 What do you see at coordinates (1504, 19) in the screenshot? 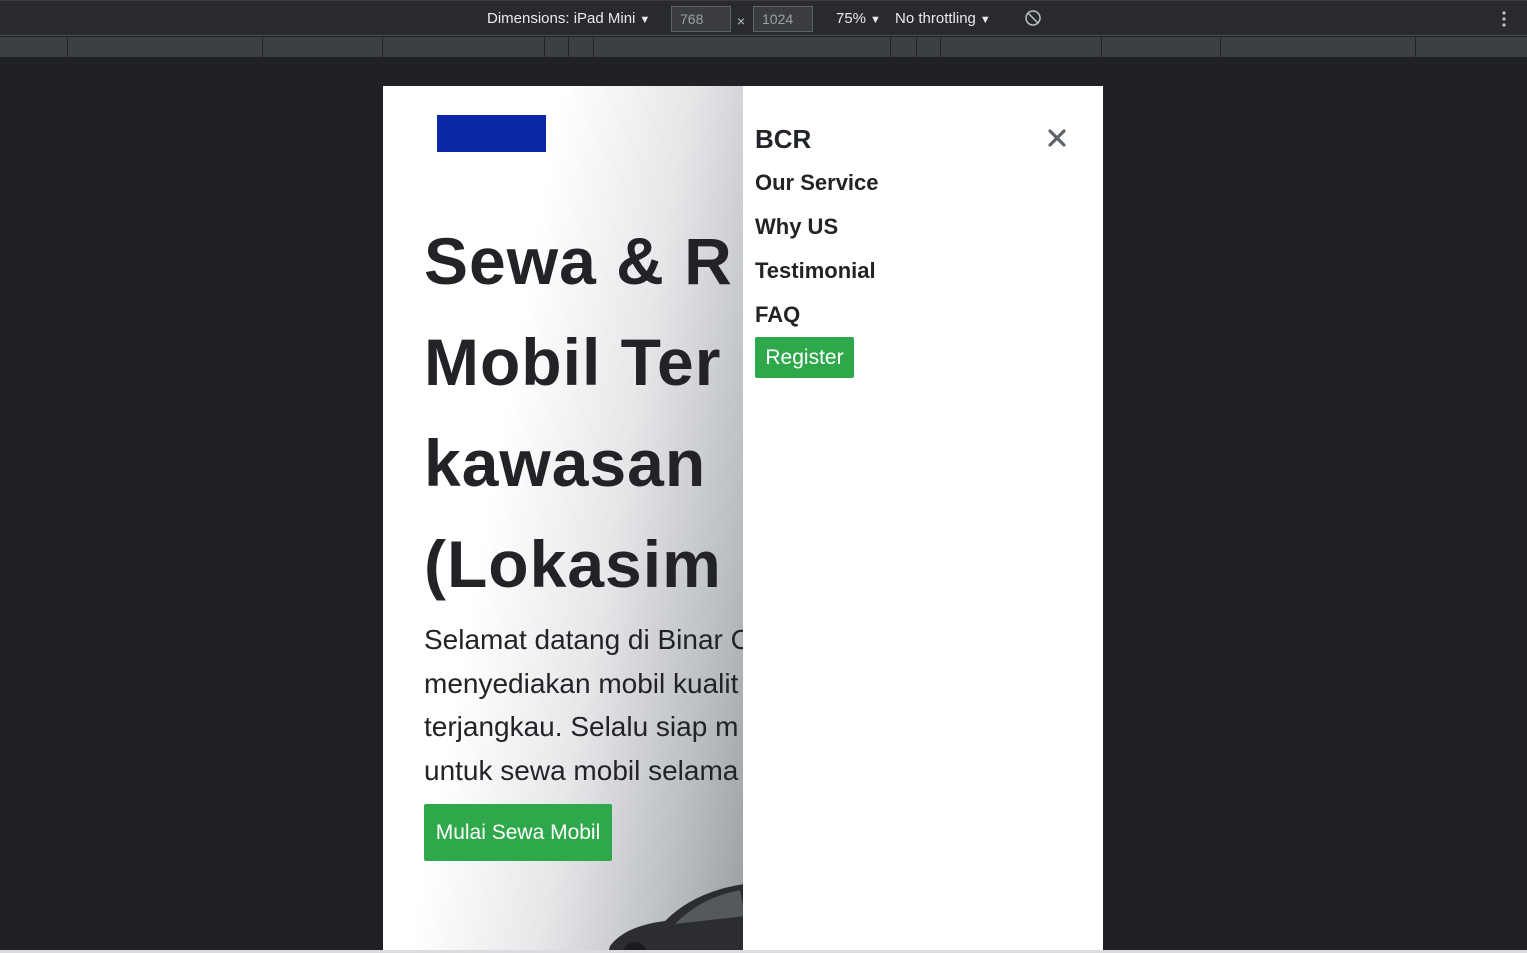
I see `more-options-icon` at bounding box center [1504, 19].